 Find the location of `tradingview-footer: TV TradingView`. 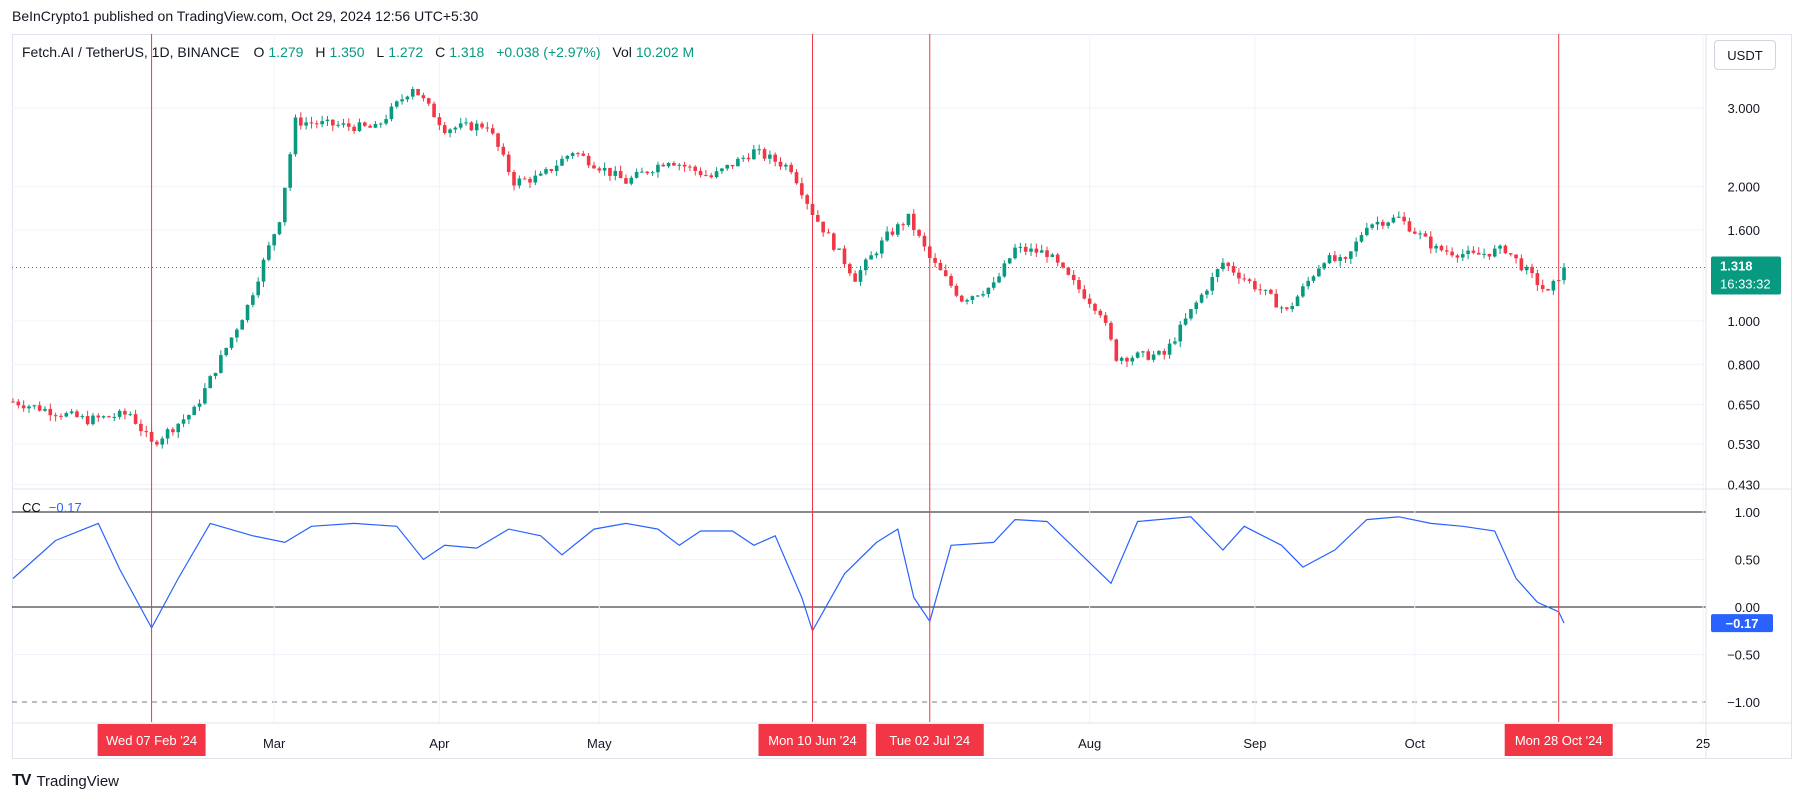

tradingview-footer: TV TradingView is located at coordinates (65, 781).